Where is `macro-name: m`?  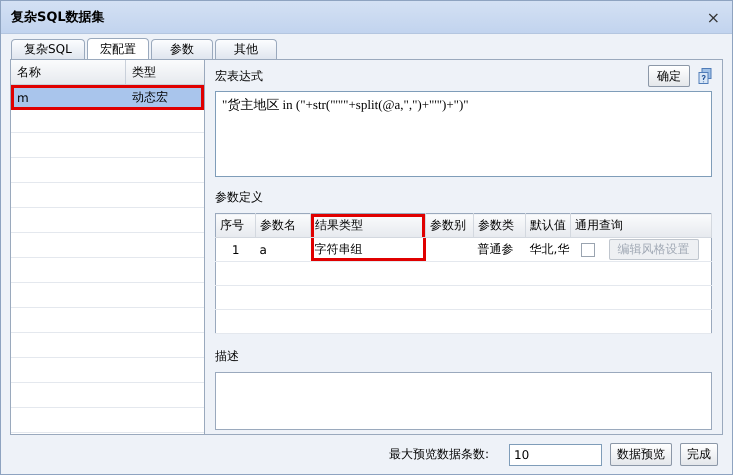 macro-name: m is located at coordinates (23, 98).